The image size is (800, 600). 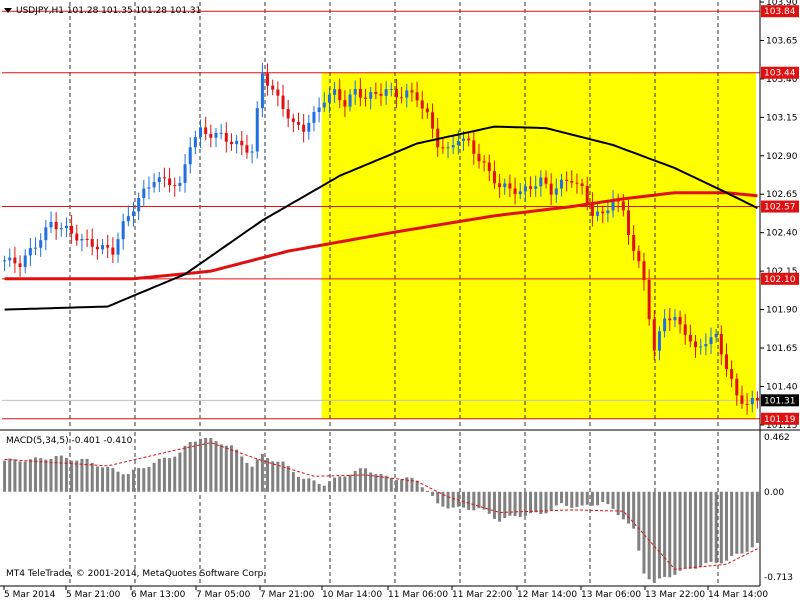 I want to click on x-tick-label: 12 Mar 14:00, so click(x=547, y=595).